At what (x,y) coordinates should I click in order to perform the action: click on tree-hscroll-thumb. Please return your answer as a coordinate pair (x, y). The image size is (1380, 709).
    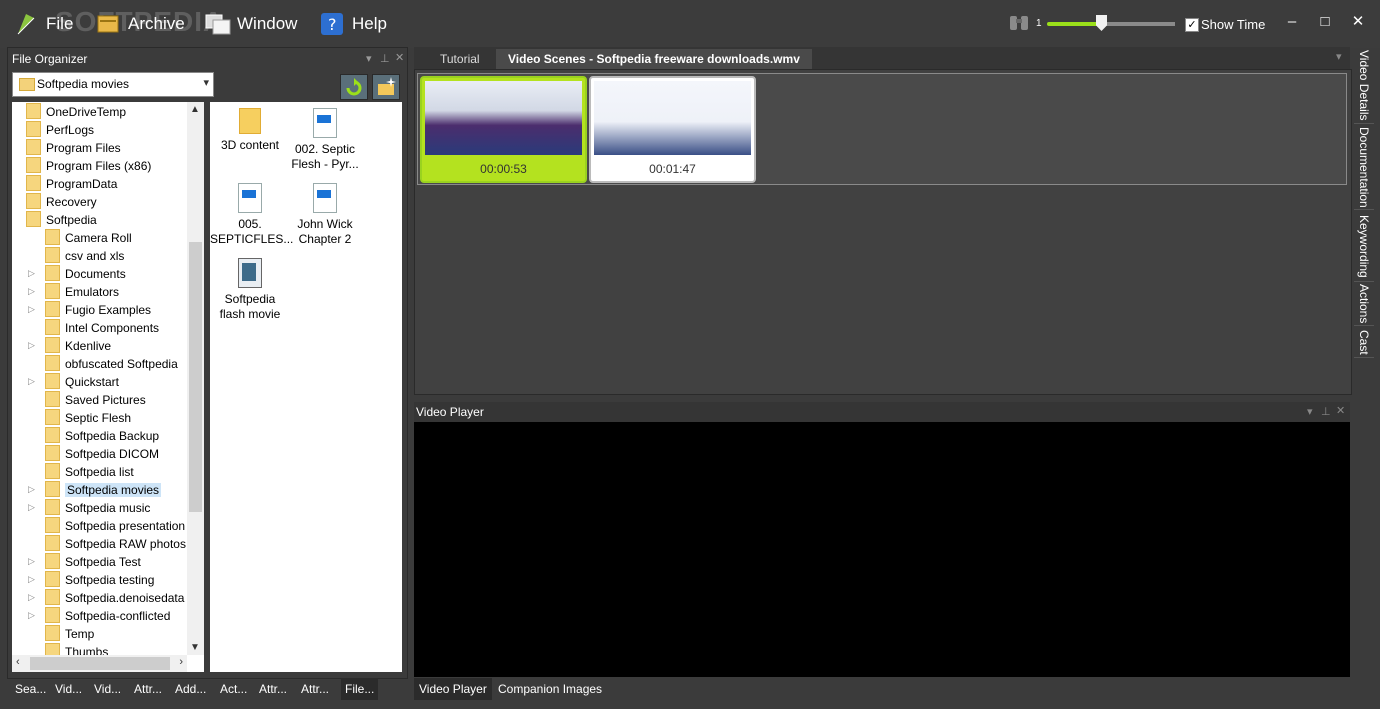
    Looking at the image, I should click on (100, 663).